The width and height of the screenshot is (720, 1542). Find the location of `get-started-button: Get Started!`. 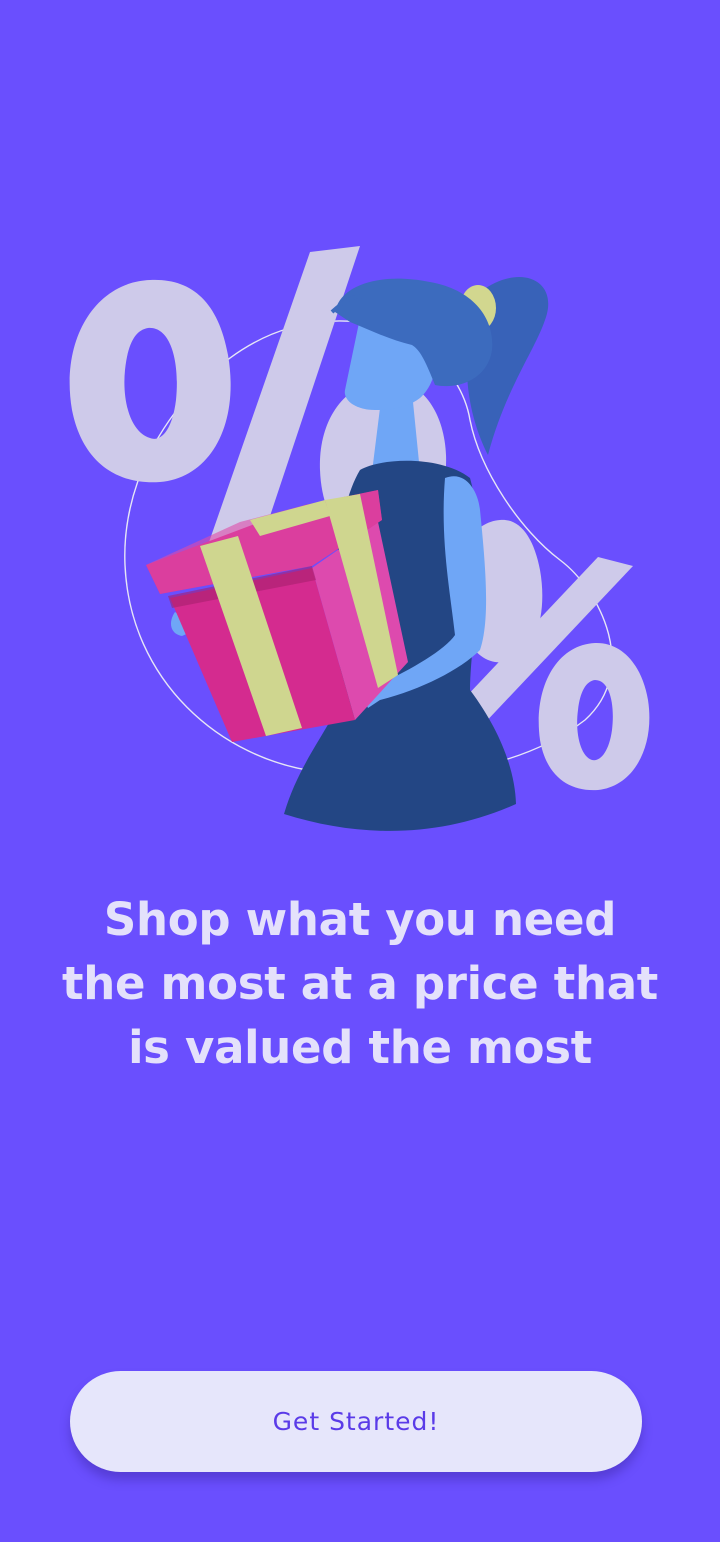

get-started-button: Get Started! is located at coordinates (356, 1421).